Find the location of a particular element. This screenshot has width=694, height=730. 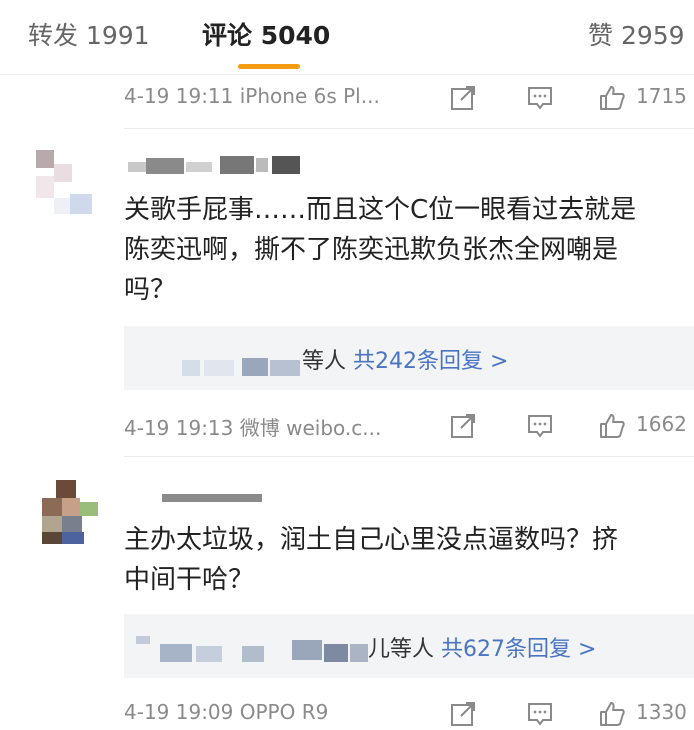

reply-link: 等人 共242条回复 > is located at coordinates (405, 359).